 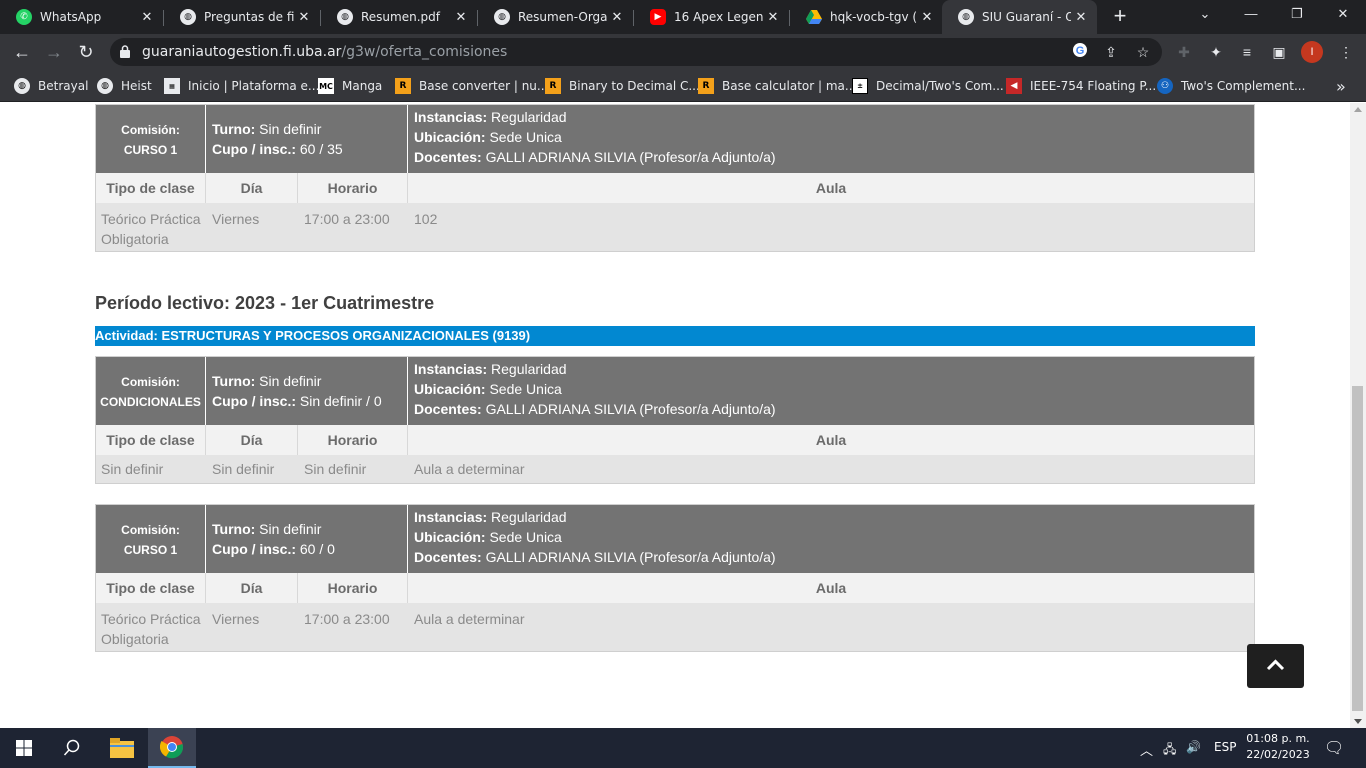 What do you see at coordinates (1193, 747) in the screenshot?
I see `volume-icon: 🔊` at bounding box center [1193, 747].